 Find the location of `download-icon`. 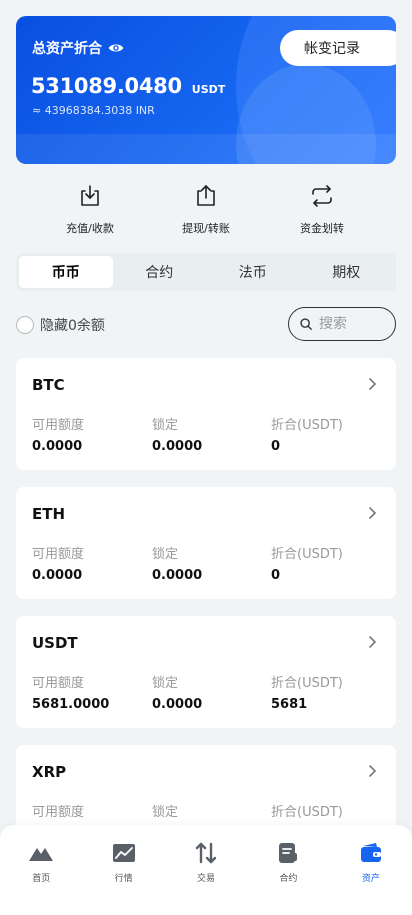

download-icon is located at coordinates (90, 195).